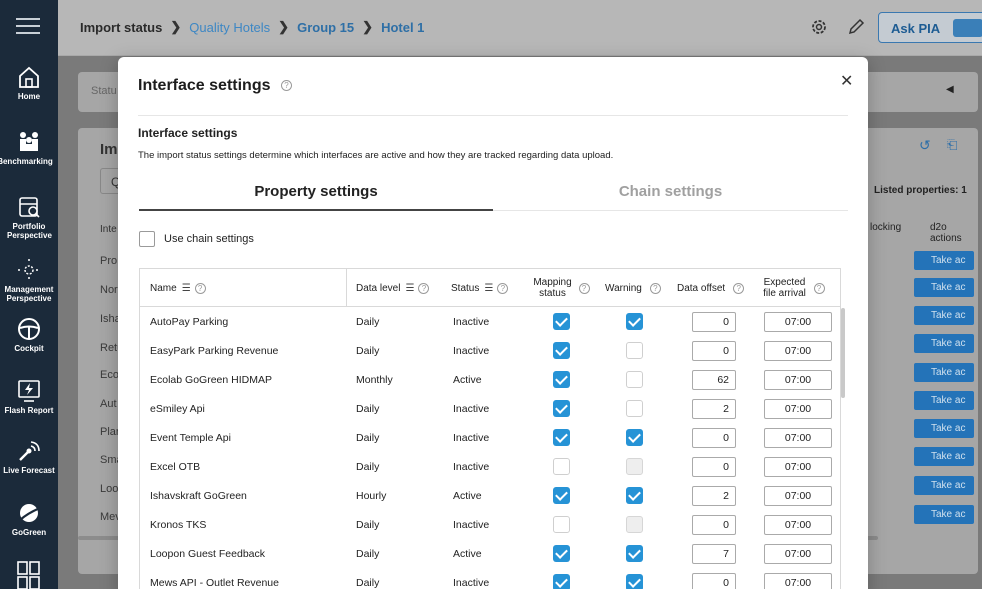  I want to click on sidebar-item-management: Management Perspective, so click(29, 280).